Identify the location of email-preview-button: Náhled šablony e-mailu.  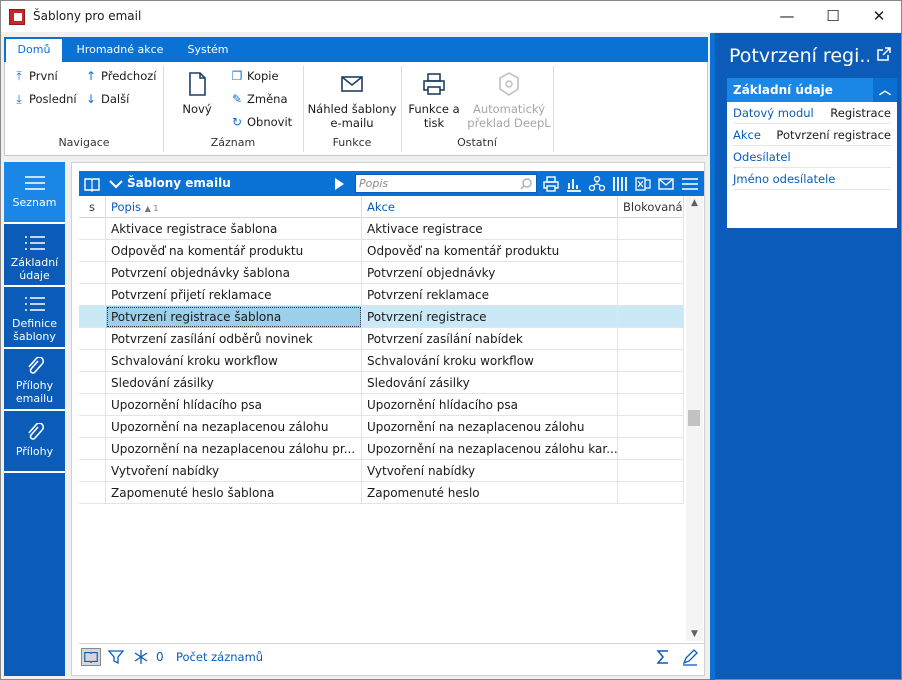
(352, 100).